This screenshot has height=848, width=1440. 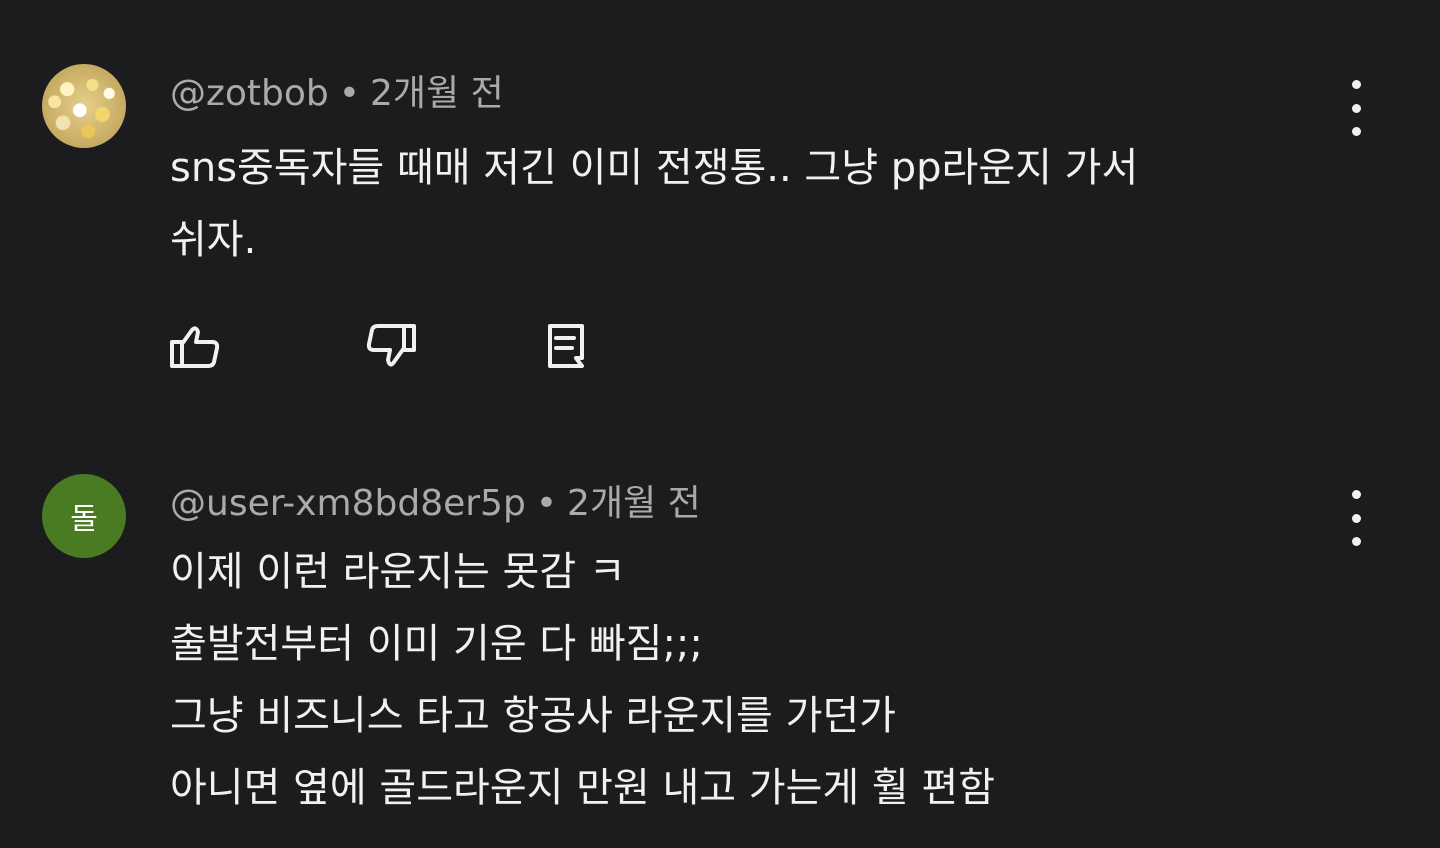 What do you see at coordinates (249, 93) in the screenshot?
I see `author-name: @zotbob` at bounding box center [249, 93].